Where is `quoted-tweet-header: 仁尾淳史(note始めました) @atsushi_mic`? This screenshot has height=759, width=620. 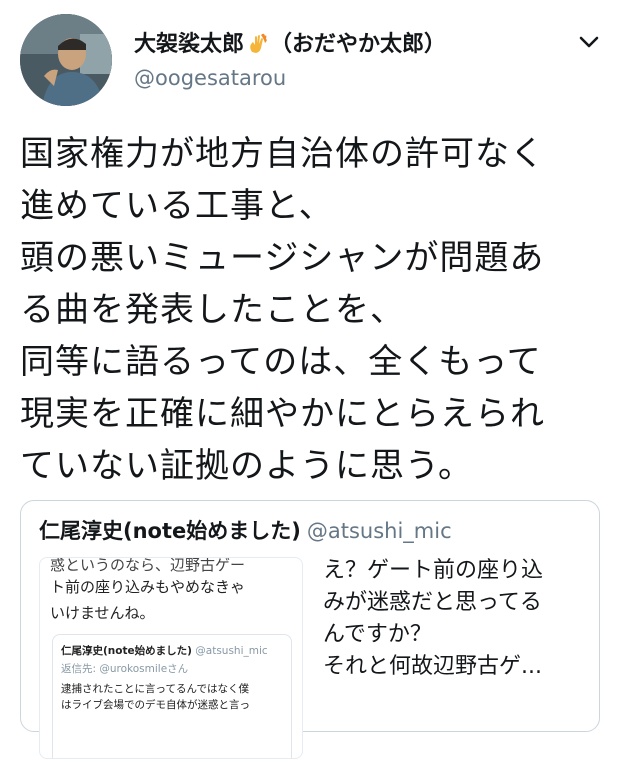 quoted-tweet-header: 仁尾淳史(note始めました) @atsushi_mic is located at coordinates (245, 530).